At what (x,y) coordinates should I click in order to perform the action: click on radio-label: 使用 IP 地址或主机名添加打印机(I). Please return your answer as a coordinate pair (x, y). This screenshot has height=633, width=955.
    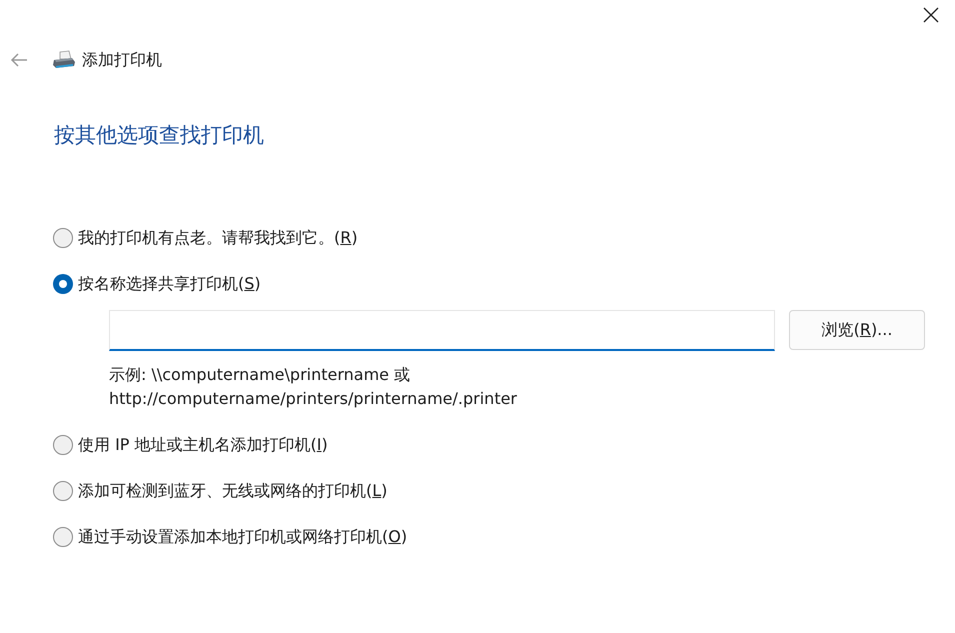
    Looking at the image, I should click on (203, 445).